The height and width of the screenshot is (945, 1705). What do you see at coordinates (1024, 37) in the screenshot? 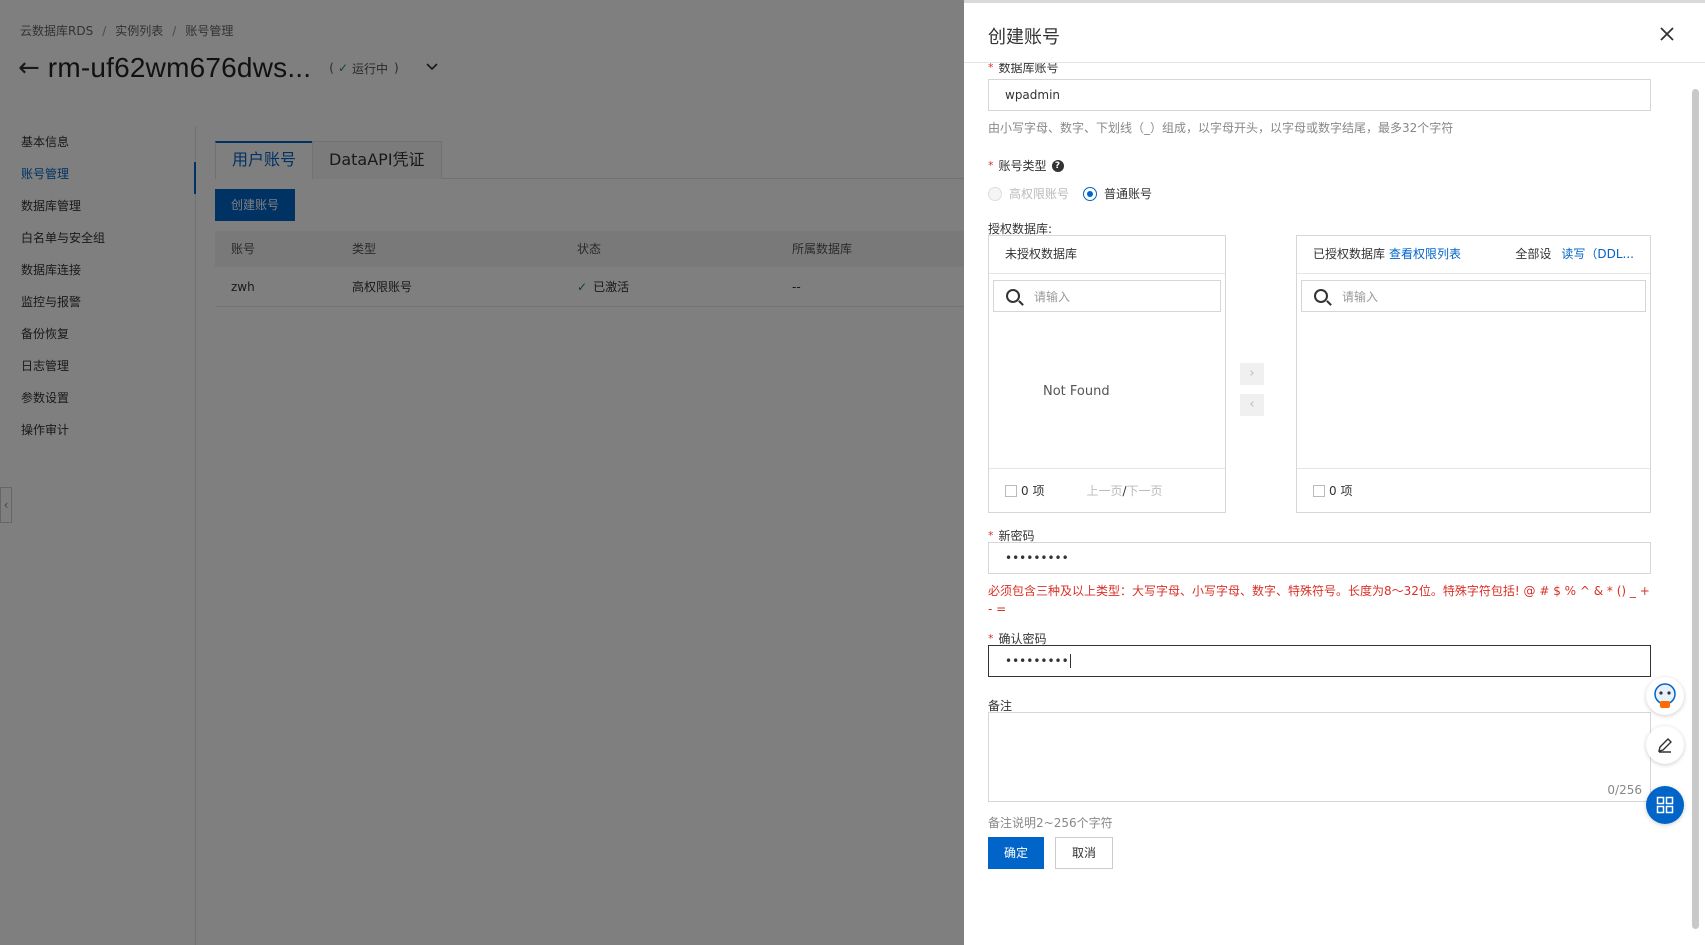
I see `drawer-title: 创建账号` at bounding box center [1024, 37].